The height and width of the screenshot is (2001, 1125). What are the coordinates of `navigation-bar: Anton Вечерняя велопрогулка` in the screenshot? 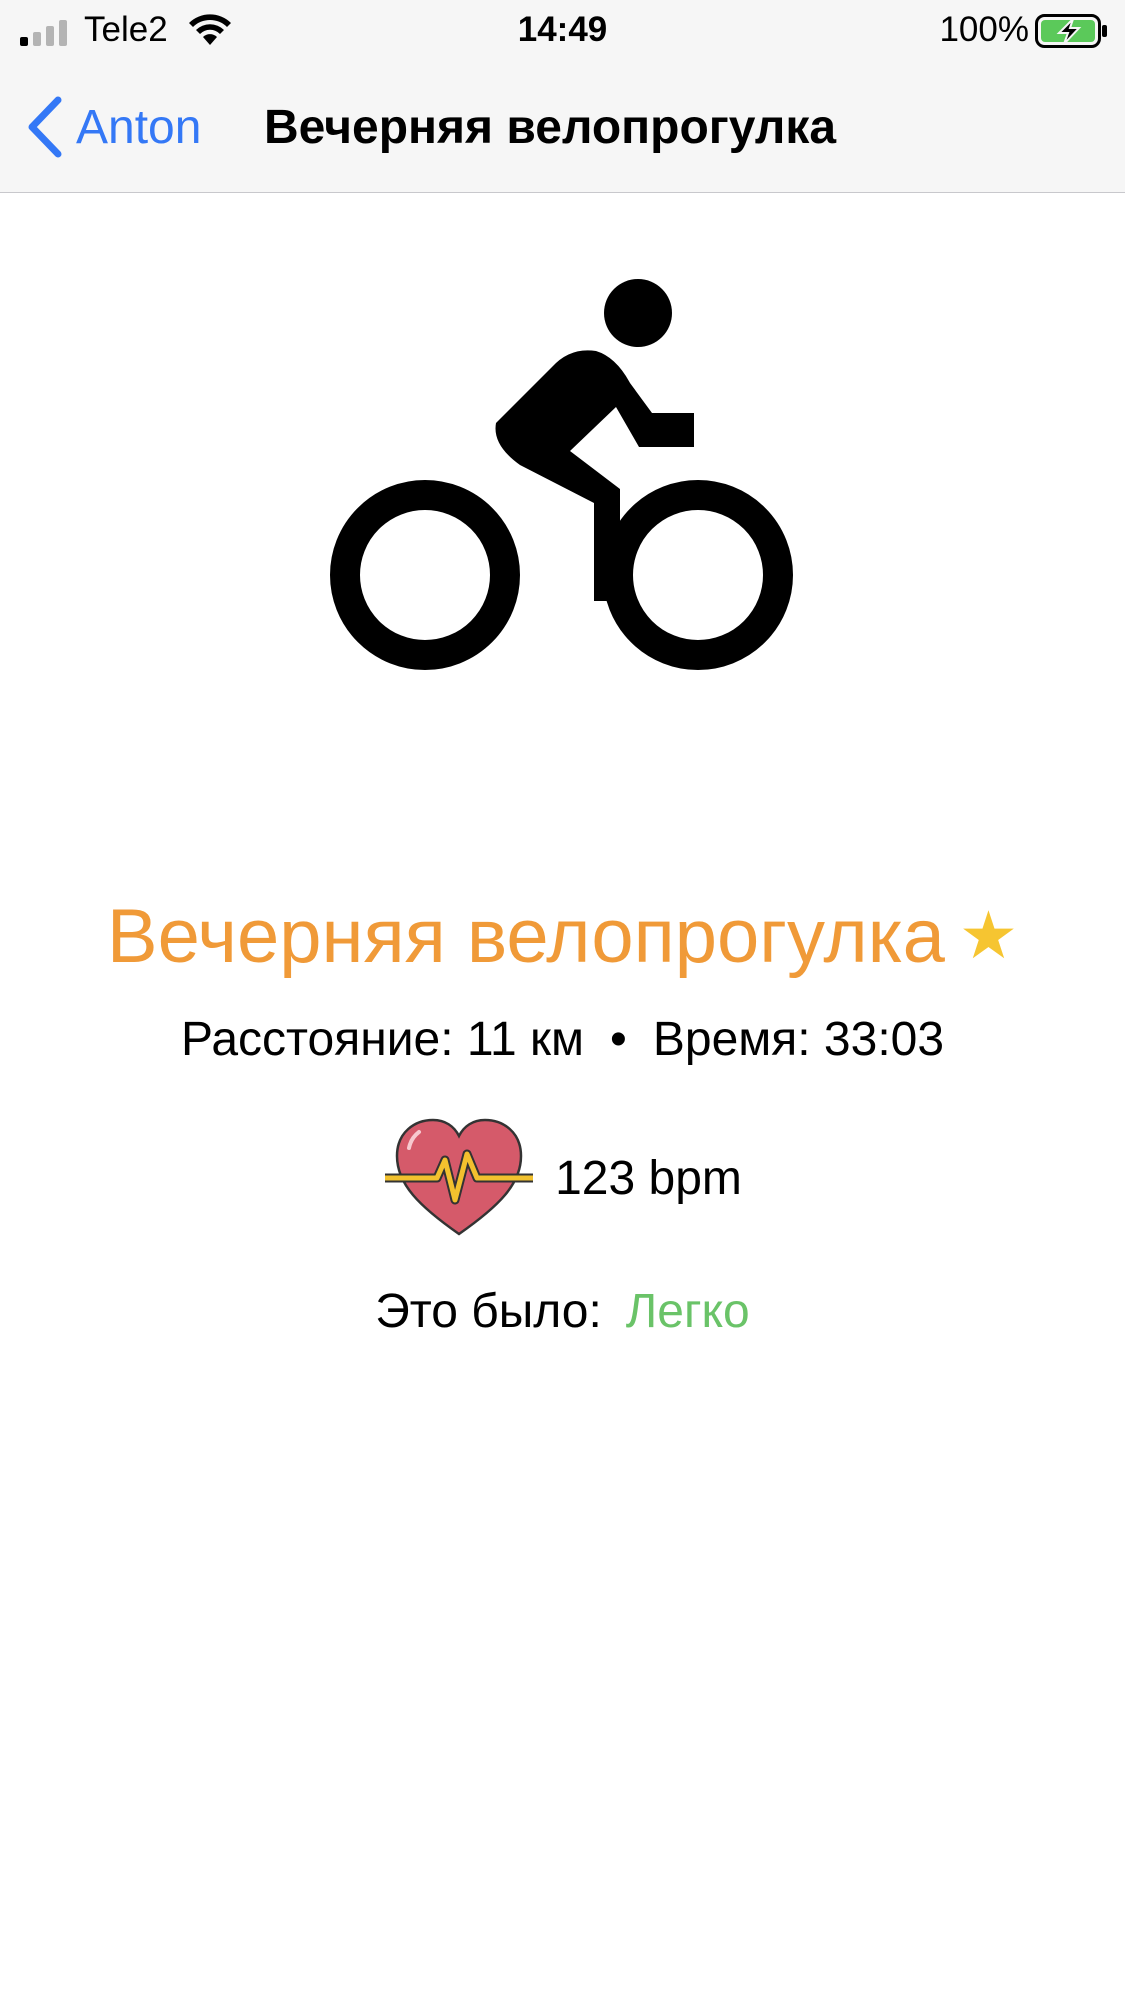 It's located at (562, 128).